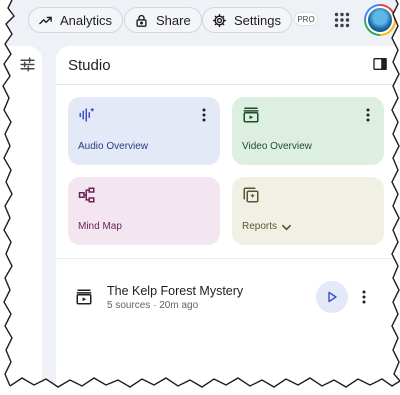 This screenshot has height=395, width=400. Describe the element at coordinates (260, 226) in the screenshot. I see `reports-label: Reports` at that location.